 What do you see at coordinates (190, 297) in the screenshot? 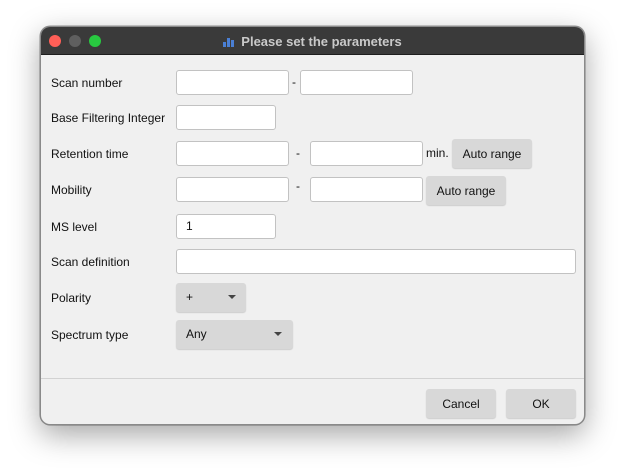
I see `polarity-selected-value: +` at bounding box center [190, 297].